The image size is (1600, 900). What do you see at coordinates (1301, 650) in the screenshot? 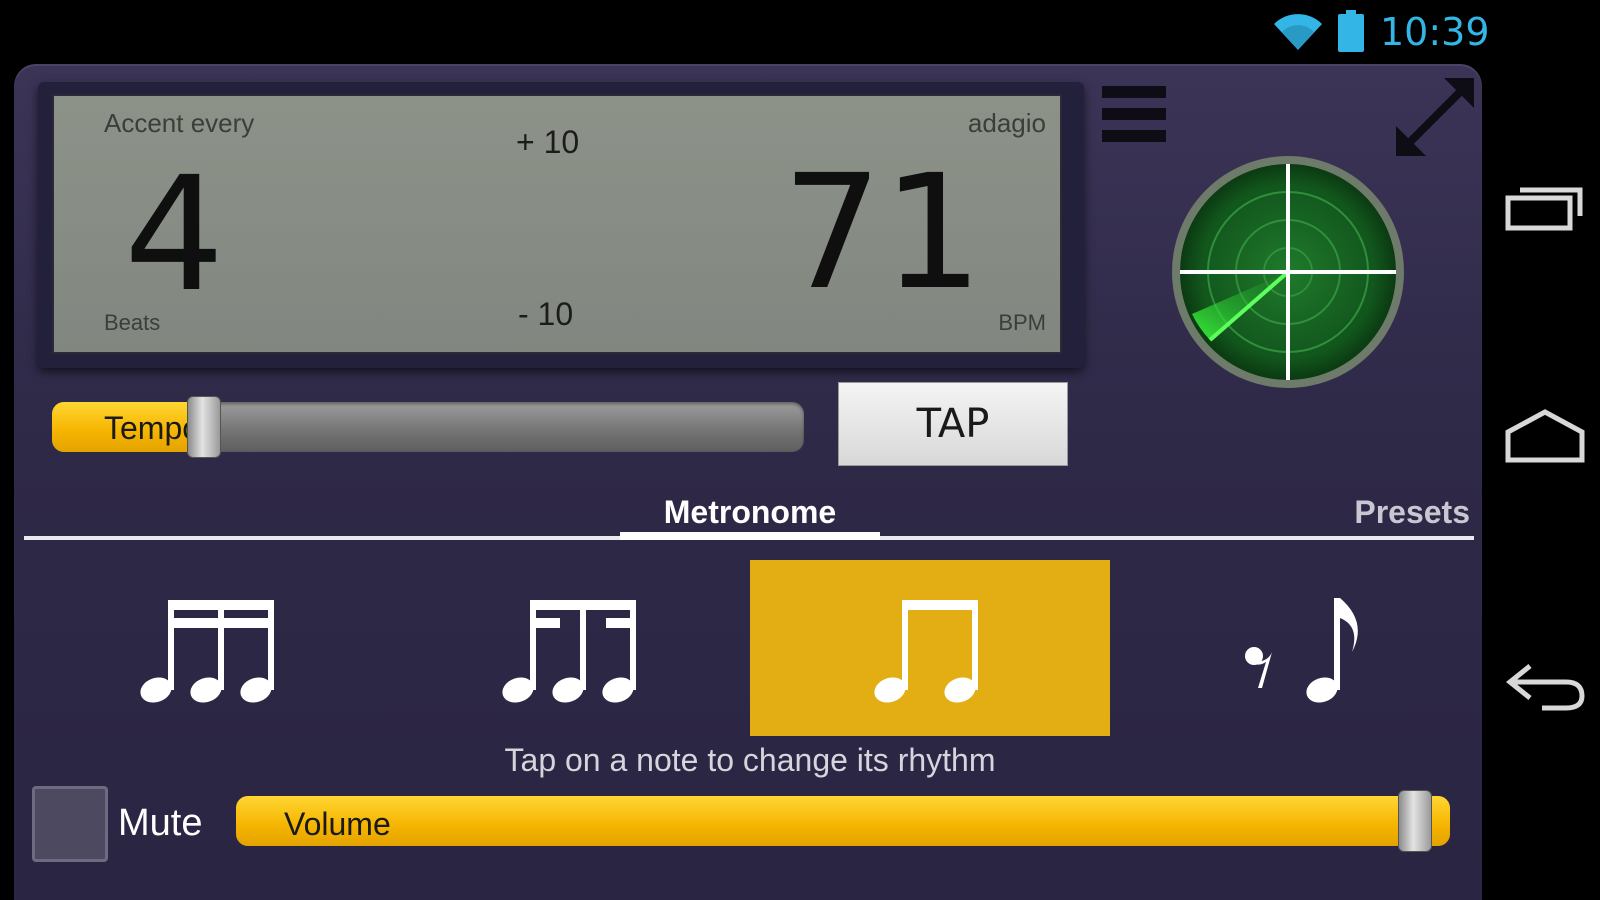
I see `rest-eighth-note-icon` at bounding box center [1301, 650].